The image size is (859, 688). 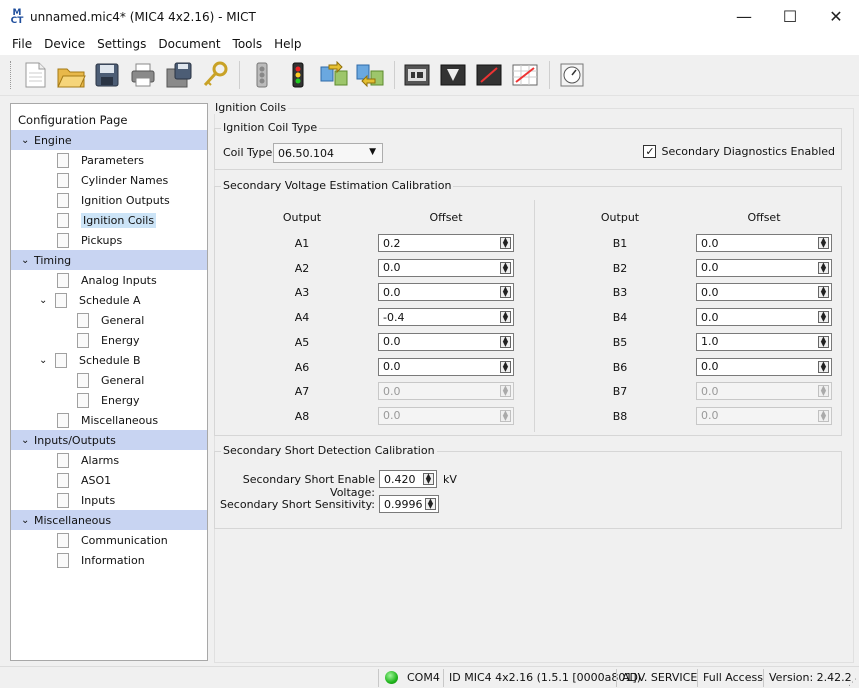 What do you see at coordinates (739, 151) in the screenshot?
I see `secondary-diagnostics-checkbox: ✓ Secondary Diagnostics Enabled` at bounding box center [739, 151].